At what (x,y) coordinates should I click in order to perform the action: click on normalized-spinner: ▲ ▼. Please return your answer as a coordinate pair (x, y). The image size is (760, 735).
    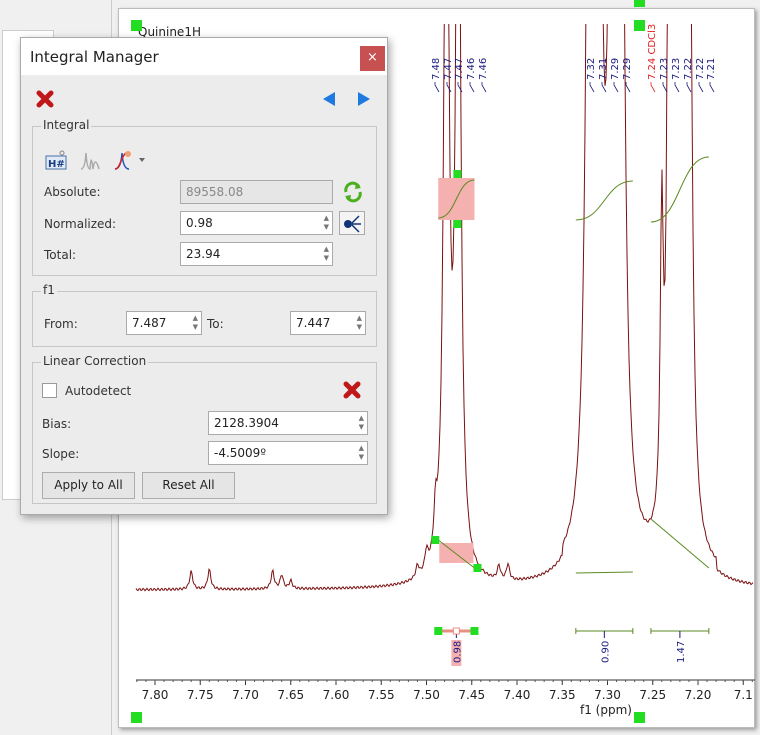
    Looking at the image, I should click on (326, 223).